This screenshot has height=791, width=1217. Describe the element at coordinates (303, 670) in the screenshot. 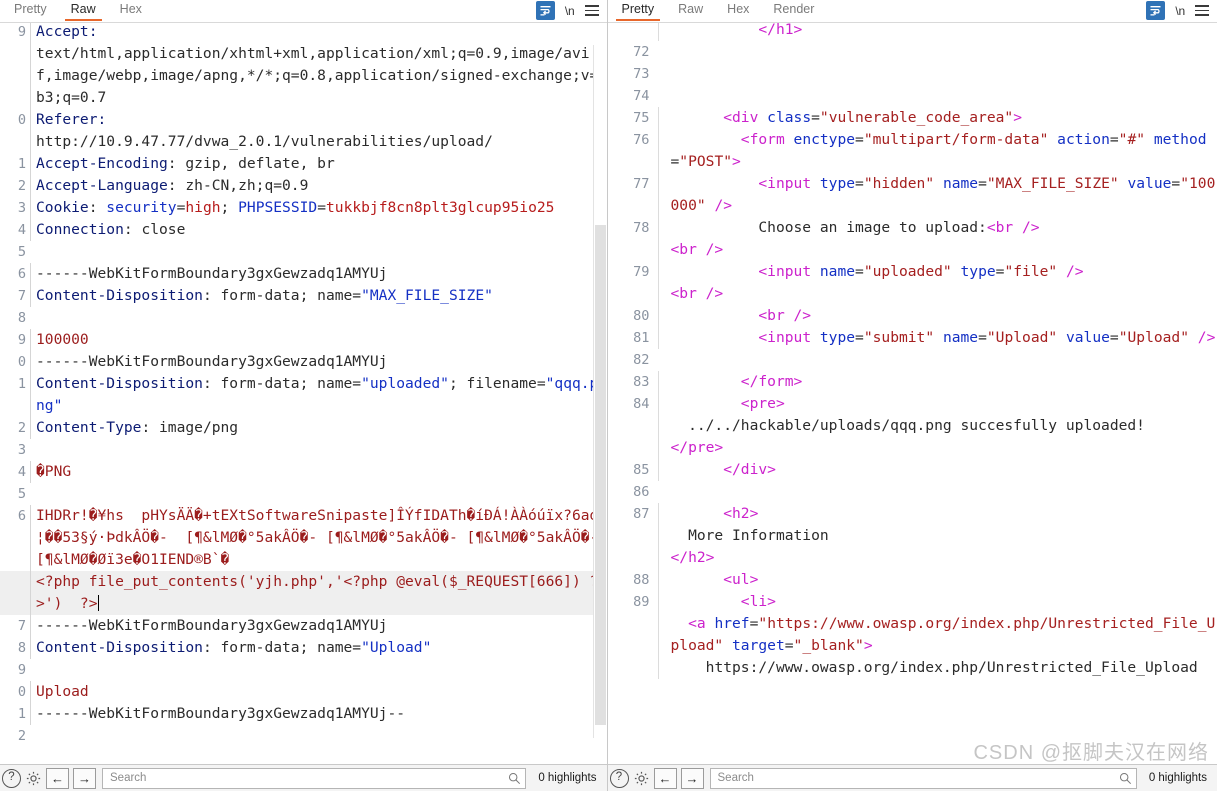

I see `code-line: 9` at that location.